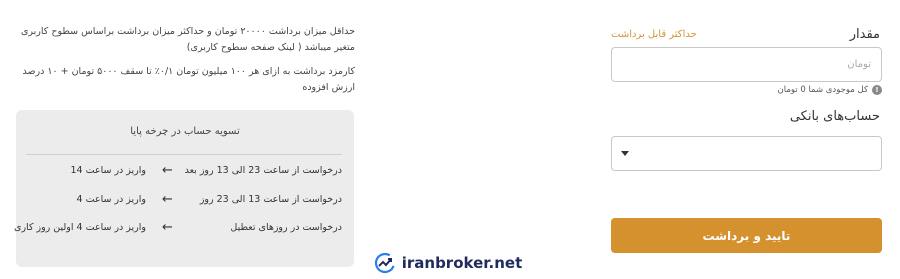 This screenshot has width=900, height=279. Describe the element at coordinates (80, 227) in the screenshot. I see `deposit-time: واریز در ساعت 4 اولین روز کاری` at that location.